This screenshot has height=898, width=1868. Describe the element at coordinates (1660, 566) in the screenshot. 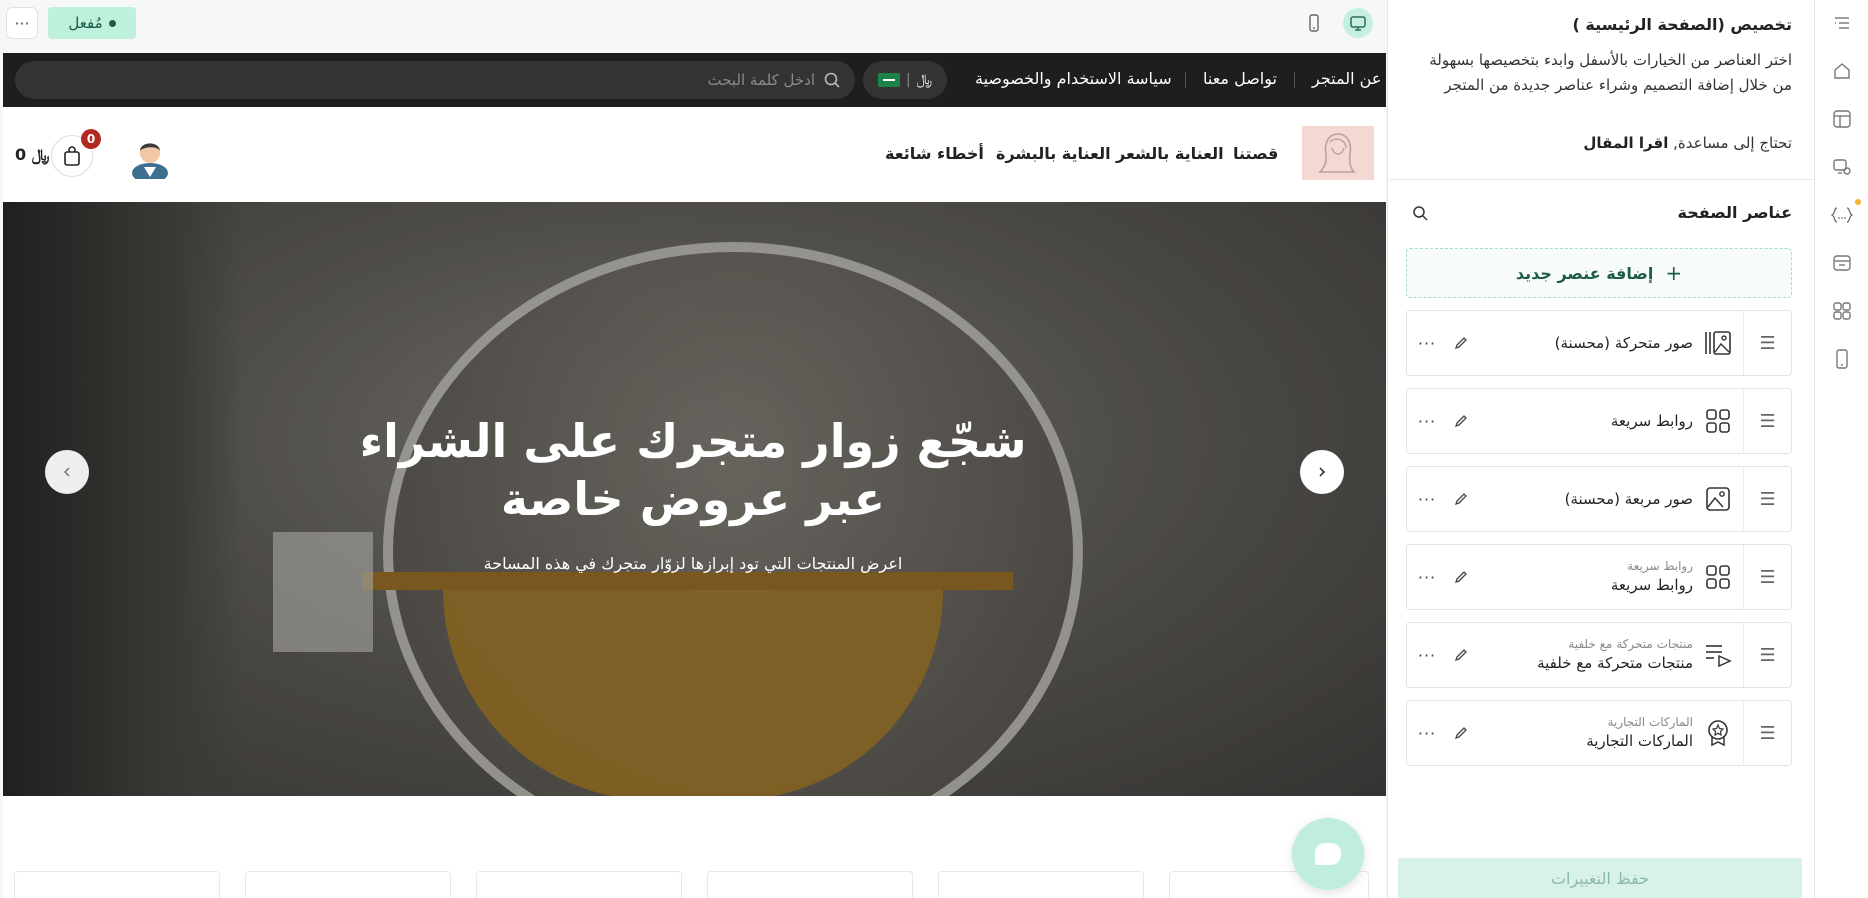

I see `element-subtitle: روابط سريعة` at that location.